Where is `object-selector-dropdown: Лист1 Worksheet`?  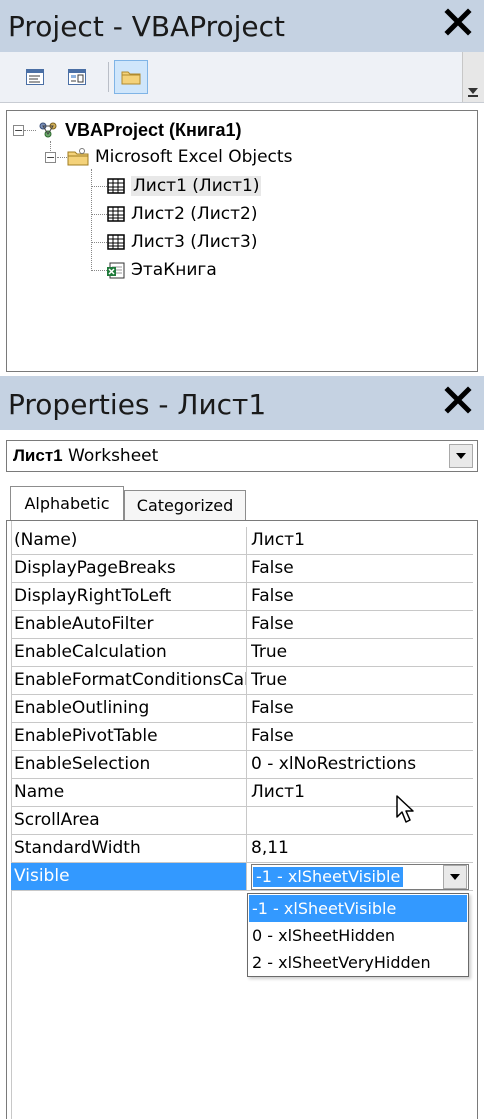 object-selector-dropdown: Лист1 Worksheet is located at coordinates (242, 456).